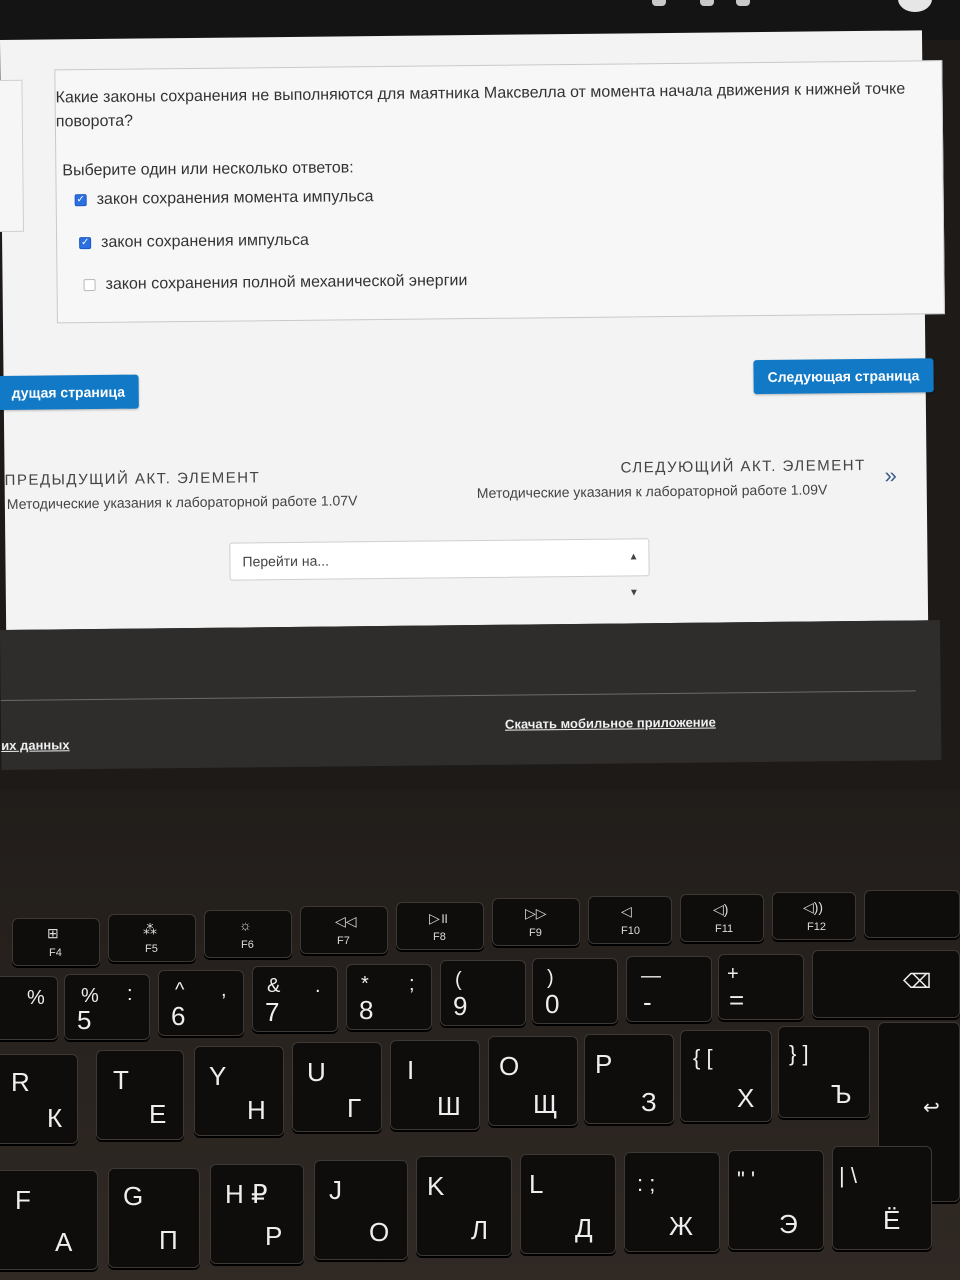 The image size is (960, 1280). What do you see at coordinates (64, 1242) in the screenshot?
I see `key-cyrillic: А` at bounding box center [64, 1242].